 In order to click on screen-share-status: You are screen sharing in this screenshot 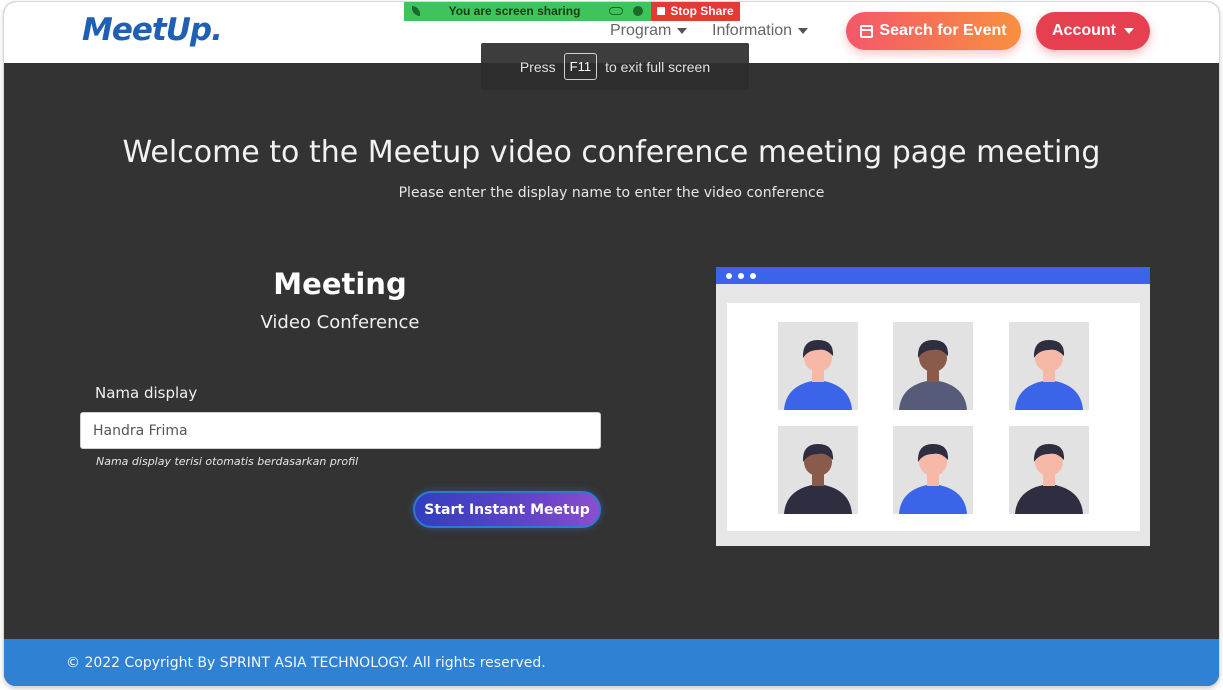, I will do `click(527, 11)`.